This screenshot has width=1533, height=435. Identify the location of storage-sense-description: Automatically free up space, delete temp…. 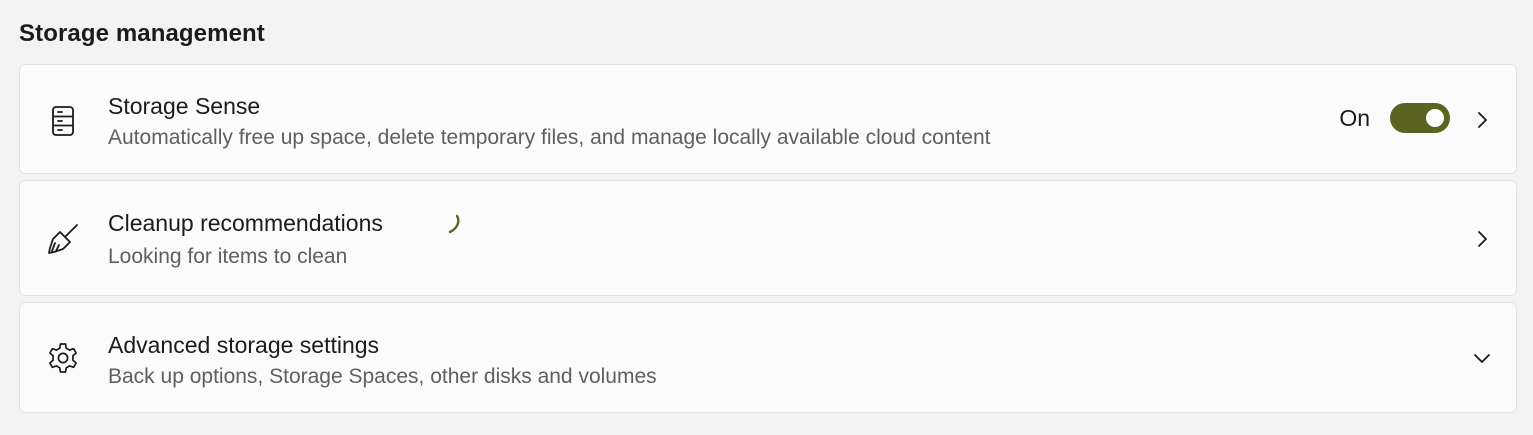
(549, 137).